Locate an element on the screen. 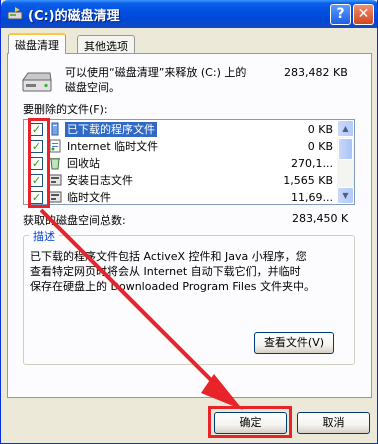 This screenshot has height=444, width=378. folder-icon is located at coordinates (55, 129).